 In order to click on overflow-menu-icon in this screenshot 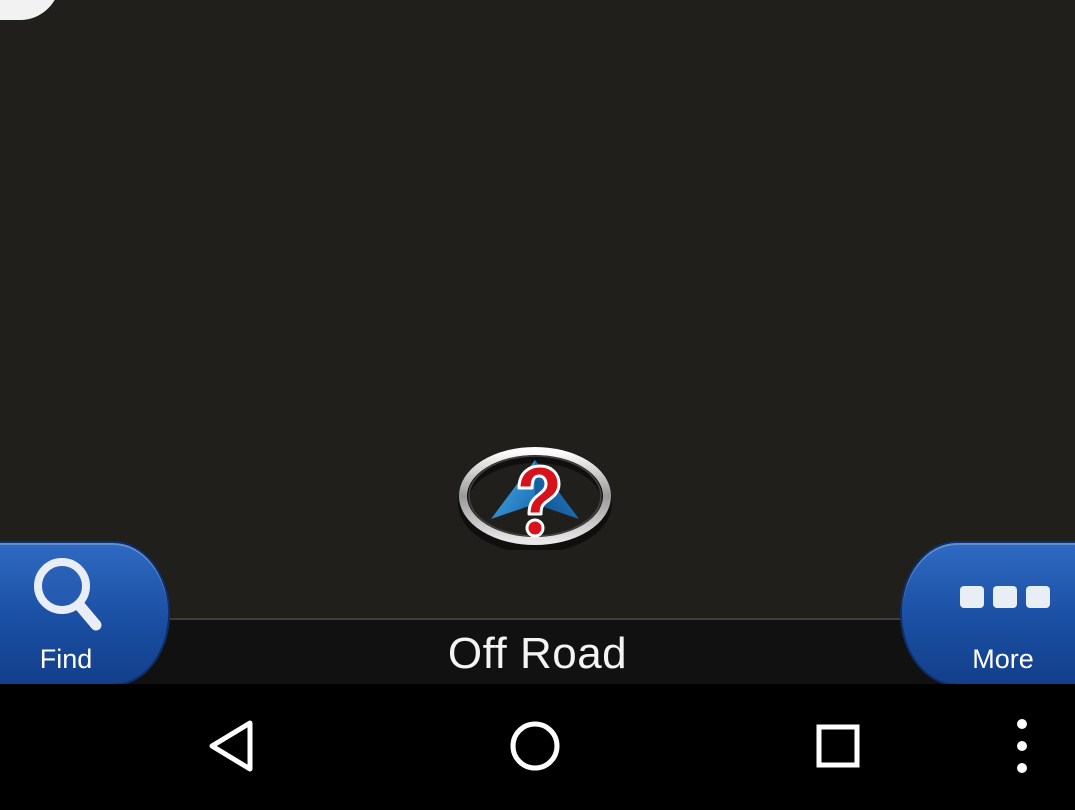, I will do `click(1022, 746)`.